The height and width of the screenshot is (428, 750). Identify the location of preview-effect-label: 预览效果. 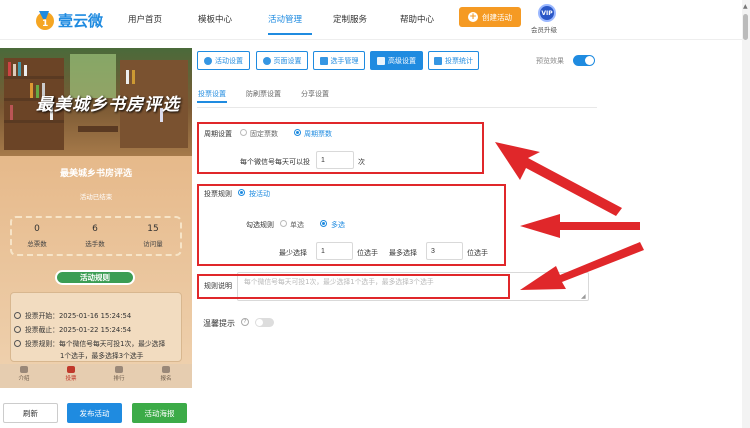
(550, 61).